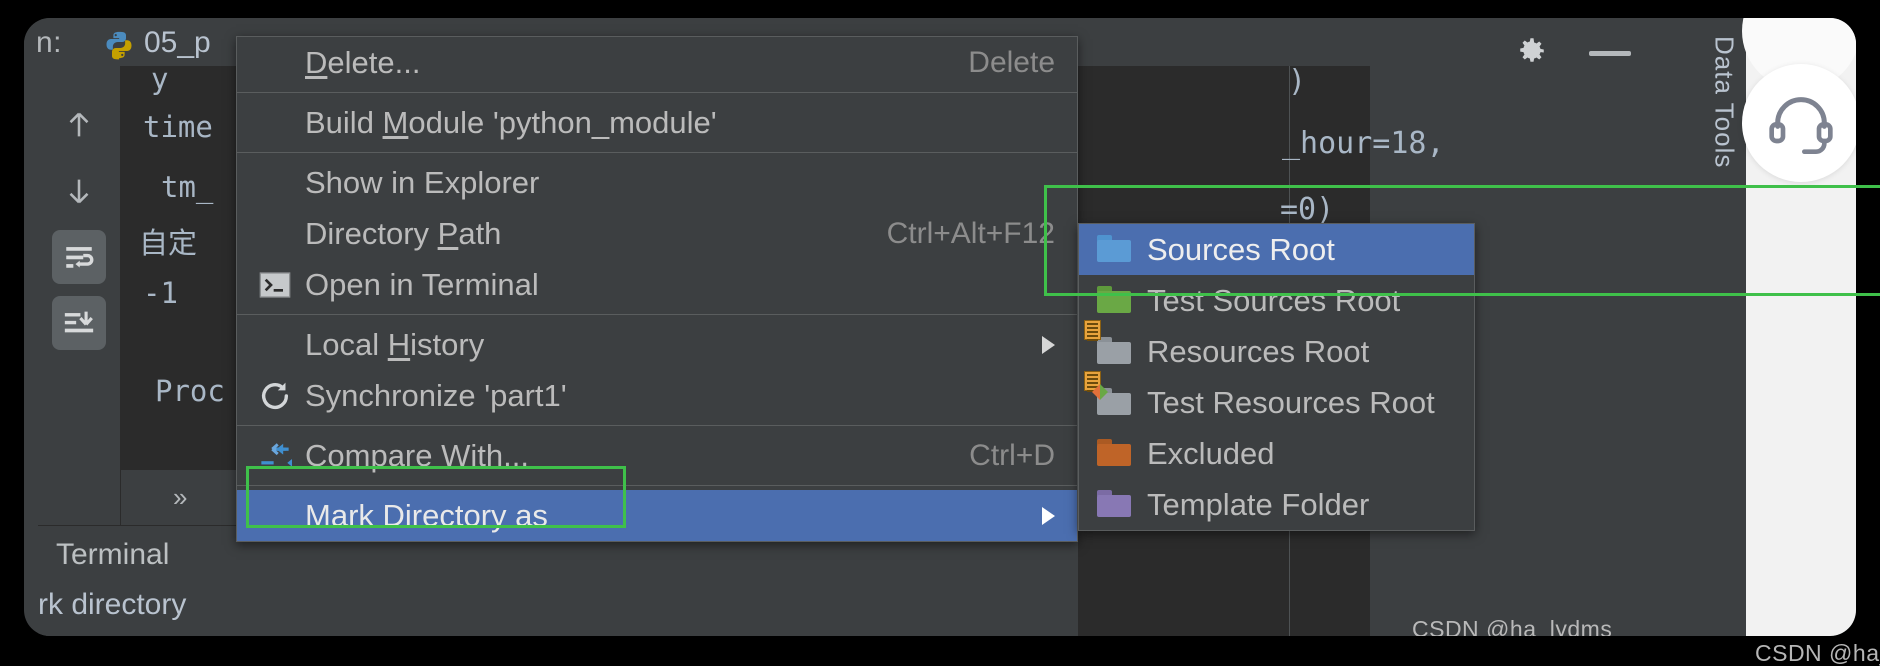 The image size is (1880, 666). I want to click on menu-item-synchronize: Synchronize 'part1', so click(657, 395).